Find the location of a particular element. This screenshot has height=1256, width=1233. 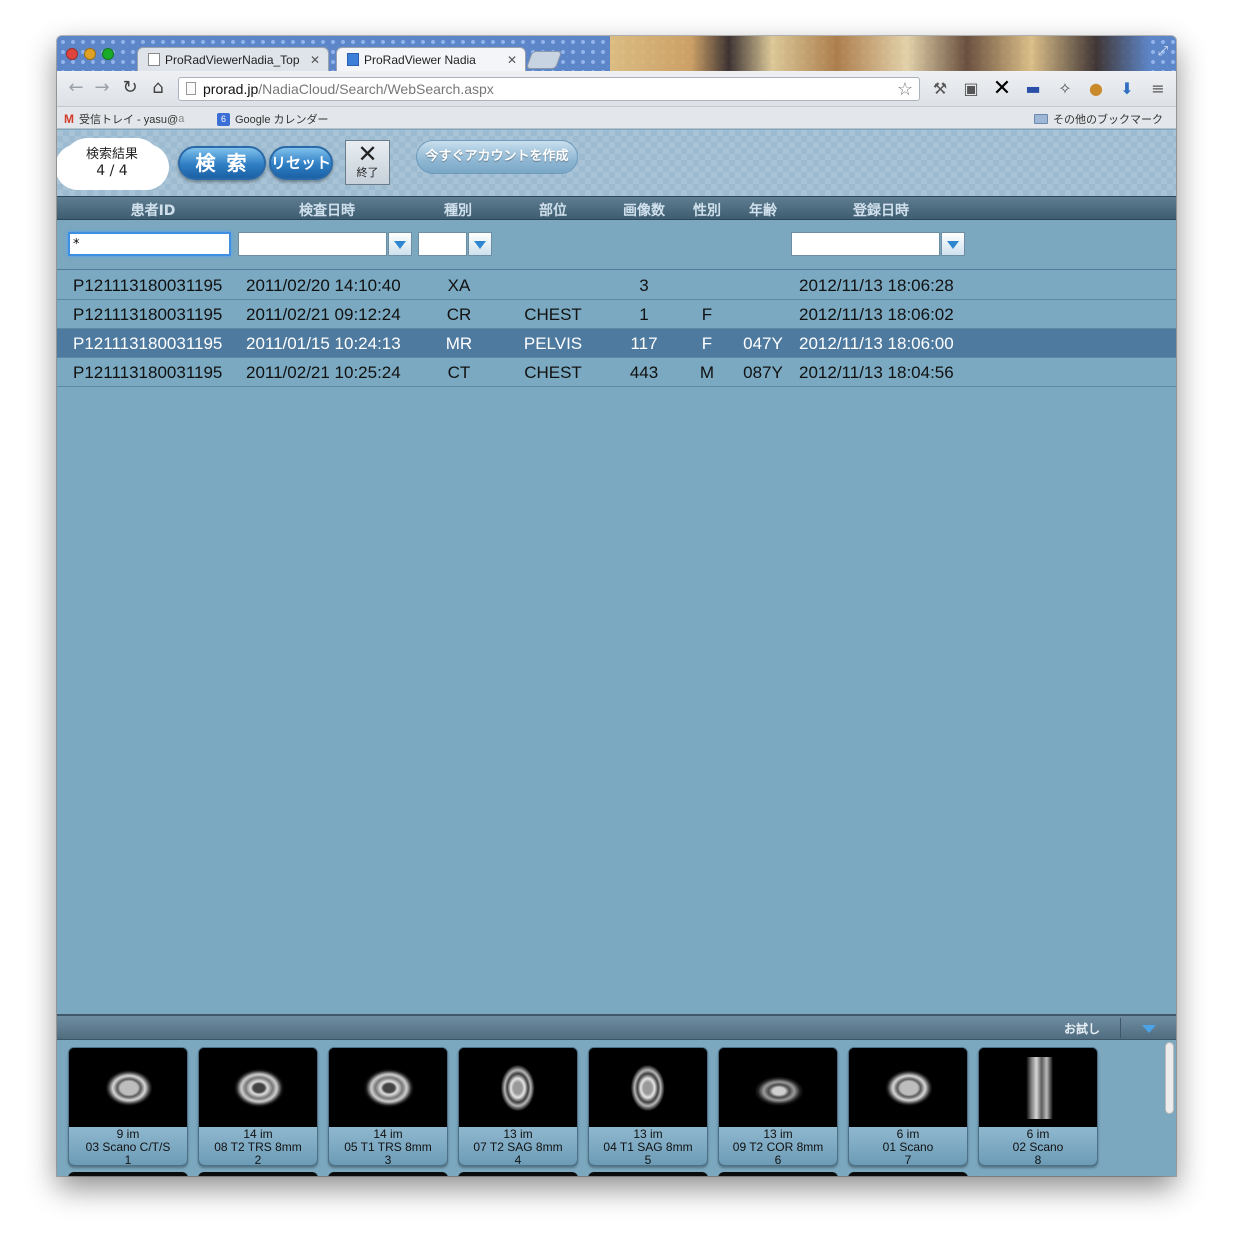

column-header-sex: 性別 is located at coordinates (707, 210).